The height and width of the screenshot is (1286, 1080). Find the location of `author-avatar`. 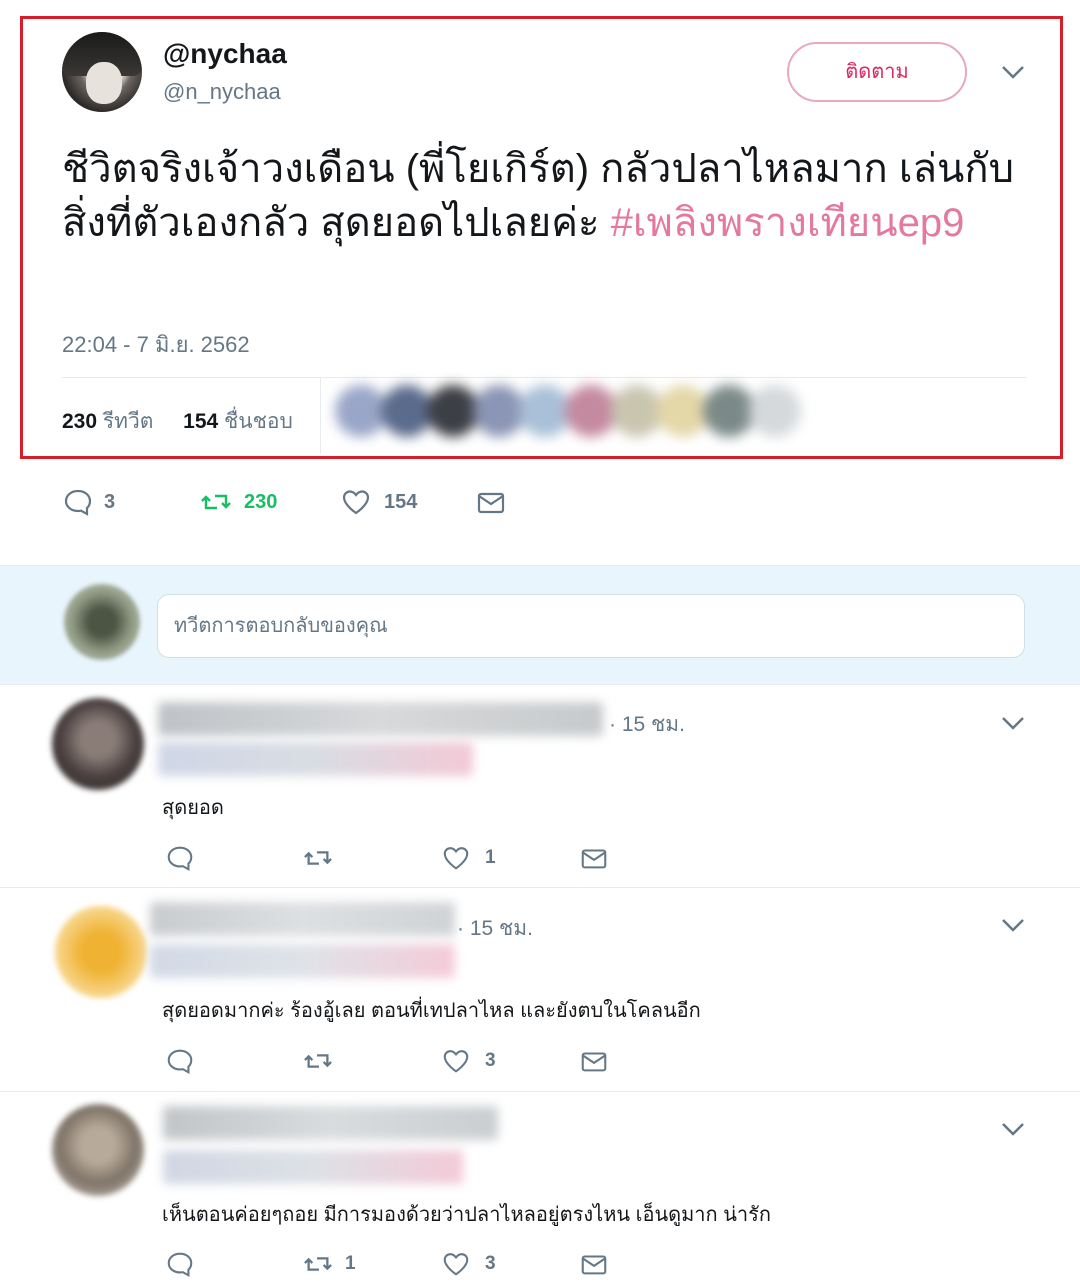

author-avatar is located at coordinates (102, 72).